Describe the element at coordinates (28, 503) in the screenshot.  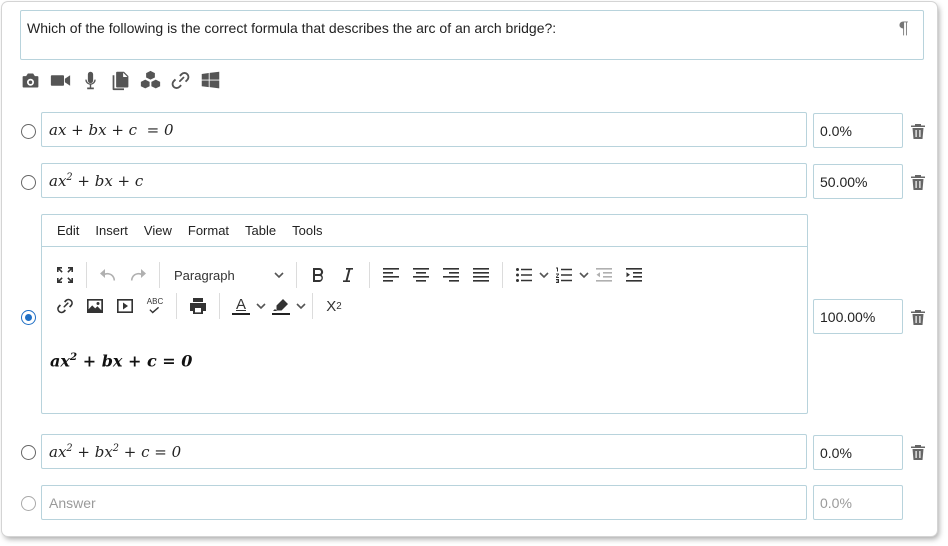
I see `new-answer-radio` at that location.